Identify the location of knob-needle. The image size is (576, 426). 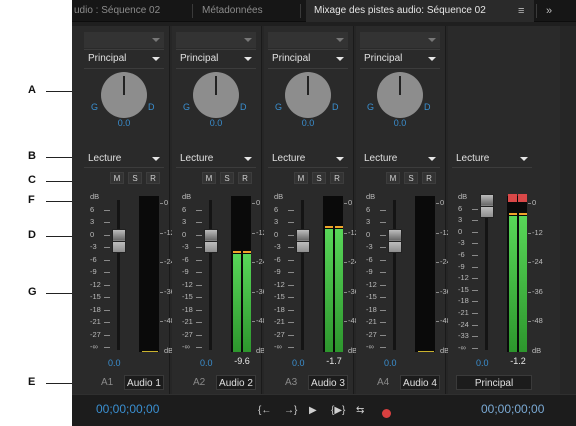
(216, 85).